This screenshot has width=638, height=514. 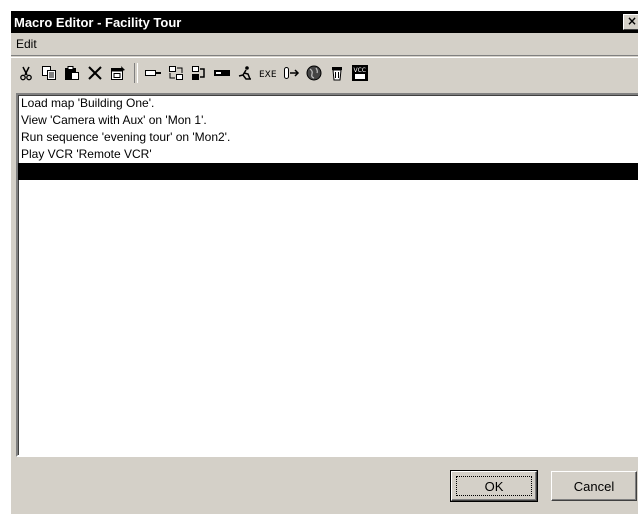 I want to click on dialog-buttons: OK Cancel, so click(x=324, y=487).